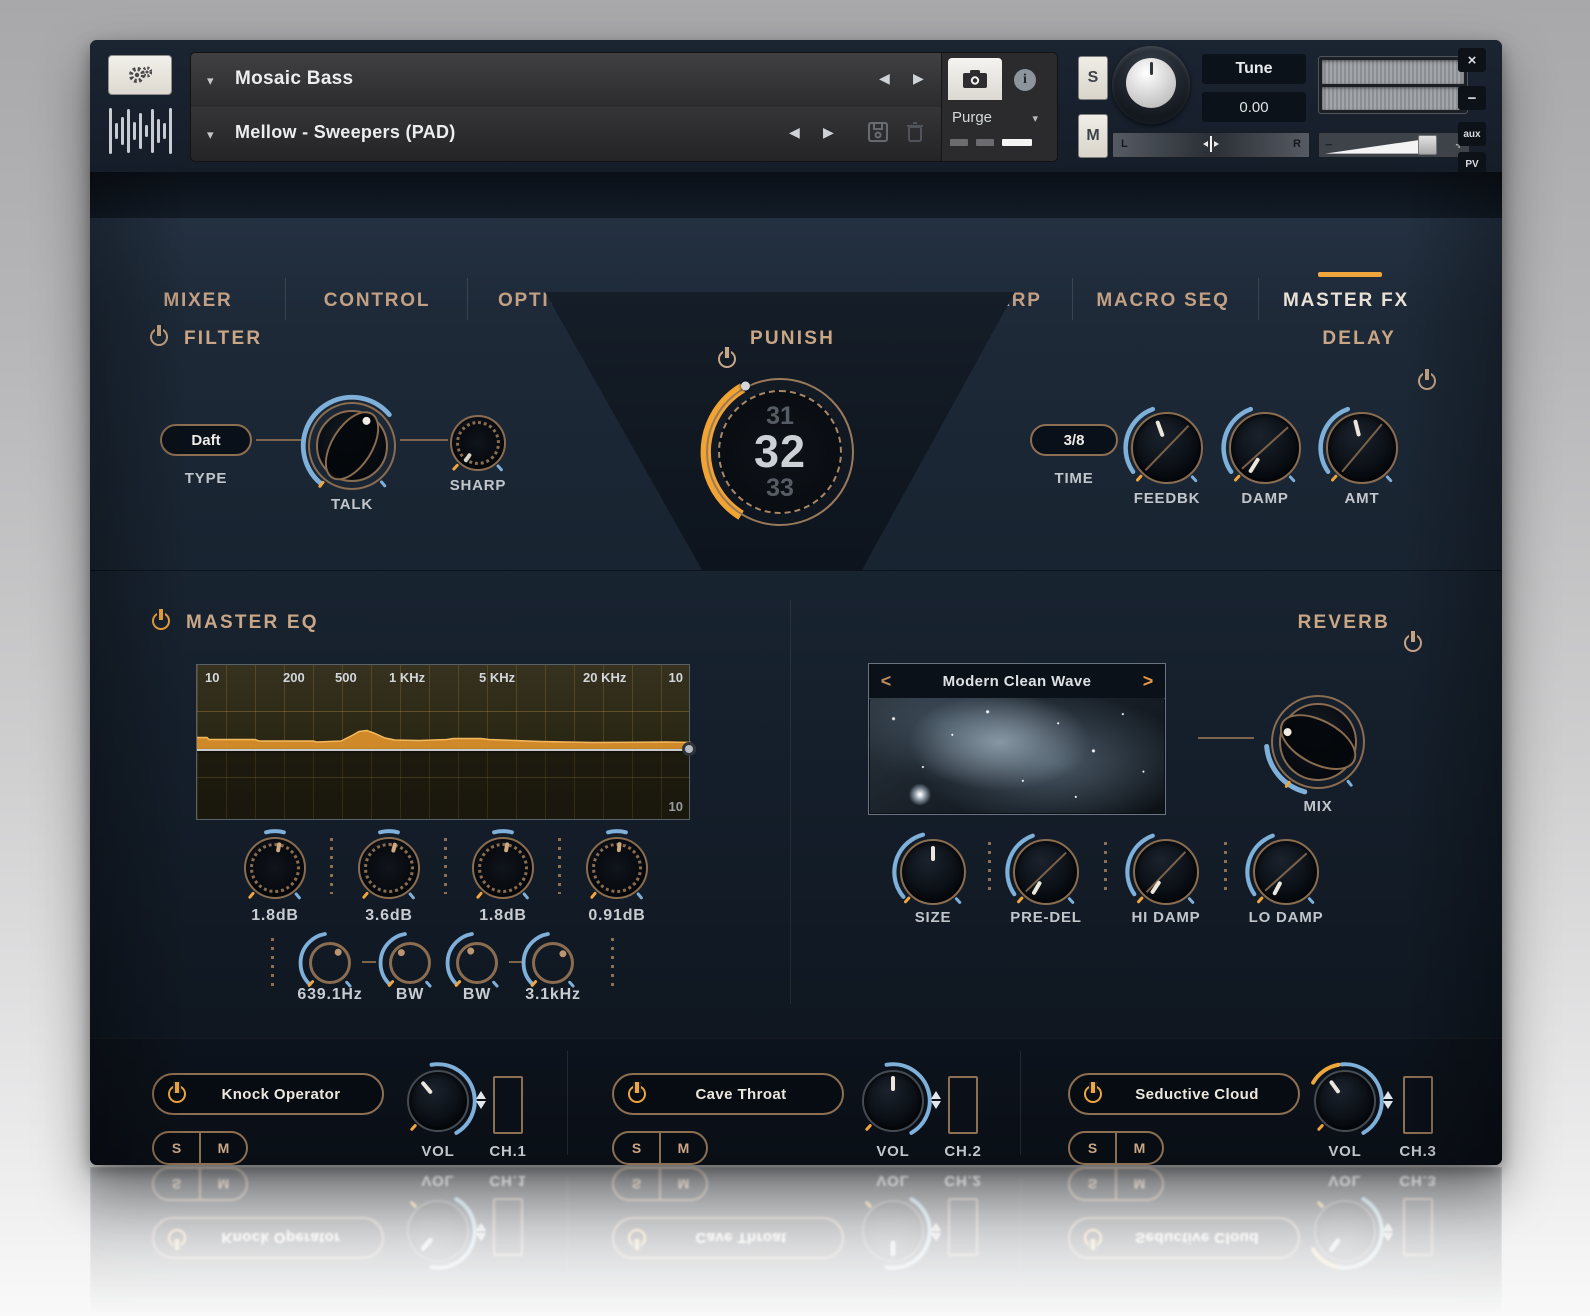 This screenshot has height=1316, width=1590. What do you see at coordinates (1166, 872) in the screenshot?
I see `reverb-hidamp-knob` at bounding box center [1166, 872].